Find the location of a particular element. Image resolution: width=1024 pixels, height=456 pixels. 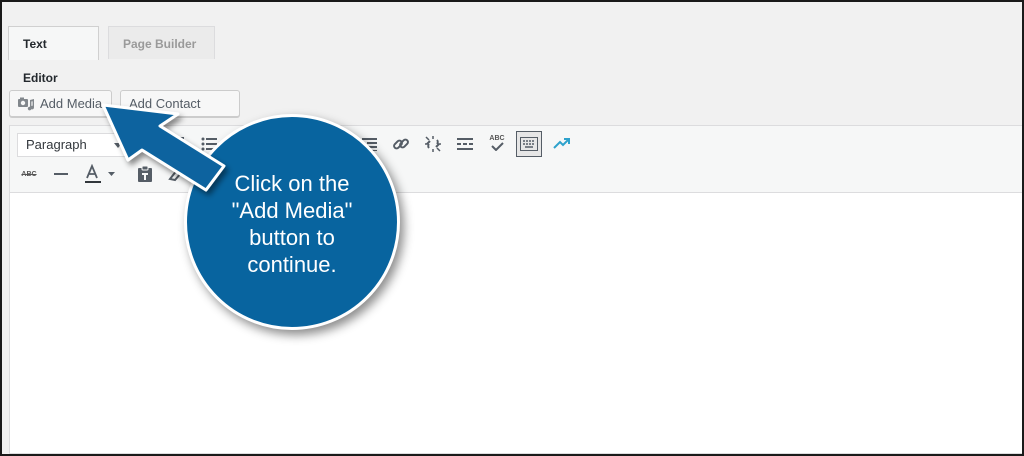

unlink-icon is located at coordinates (433, 144).